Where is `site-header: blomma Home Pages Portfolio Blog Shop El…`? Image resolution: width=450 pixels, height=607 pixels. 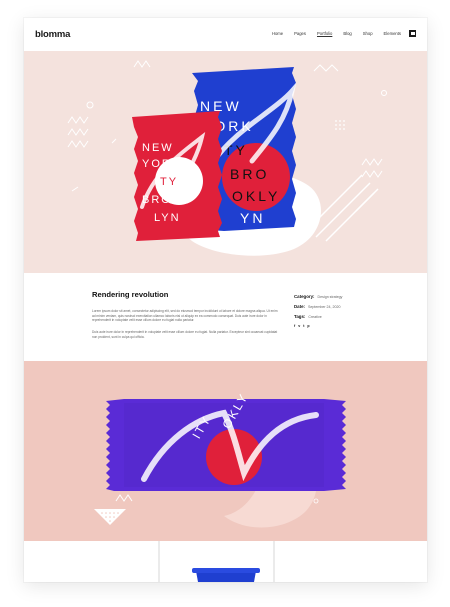 site-header: blomma Home Pages Portfolio Blog Shop El… is located at coordinates (225, 34).